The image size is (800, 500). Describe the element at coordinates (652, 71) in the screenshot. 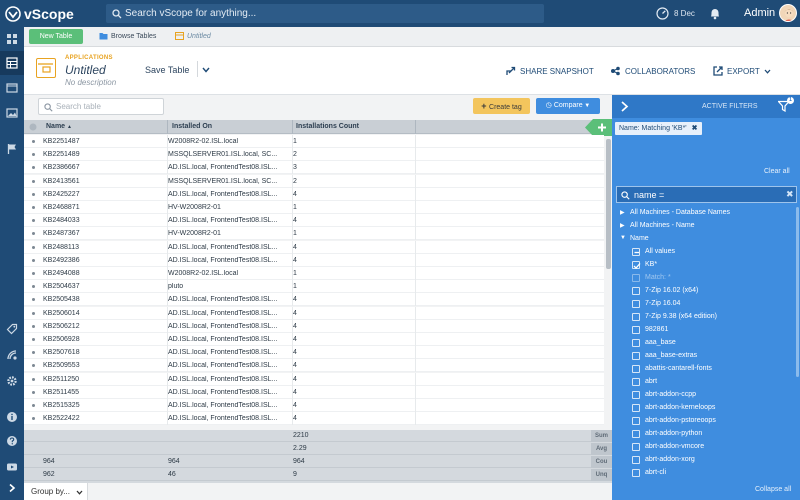

I see `collaborators-button: COLLABORATORS` at that location.